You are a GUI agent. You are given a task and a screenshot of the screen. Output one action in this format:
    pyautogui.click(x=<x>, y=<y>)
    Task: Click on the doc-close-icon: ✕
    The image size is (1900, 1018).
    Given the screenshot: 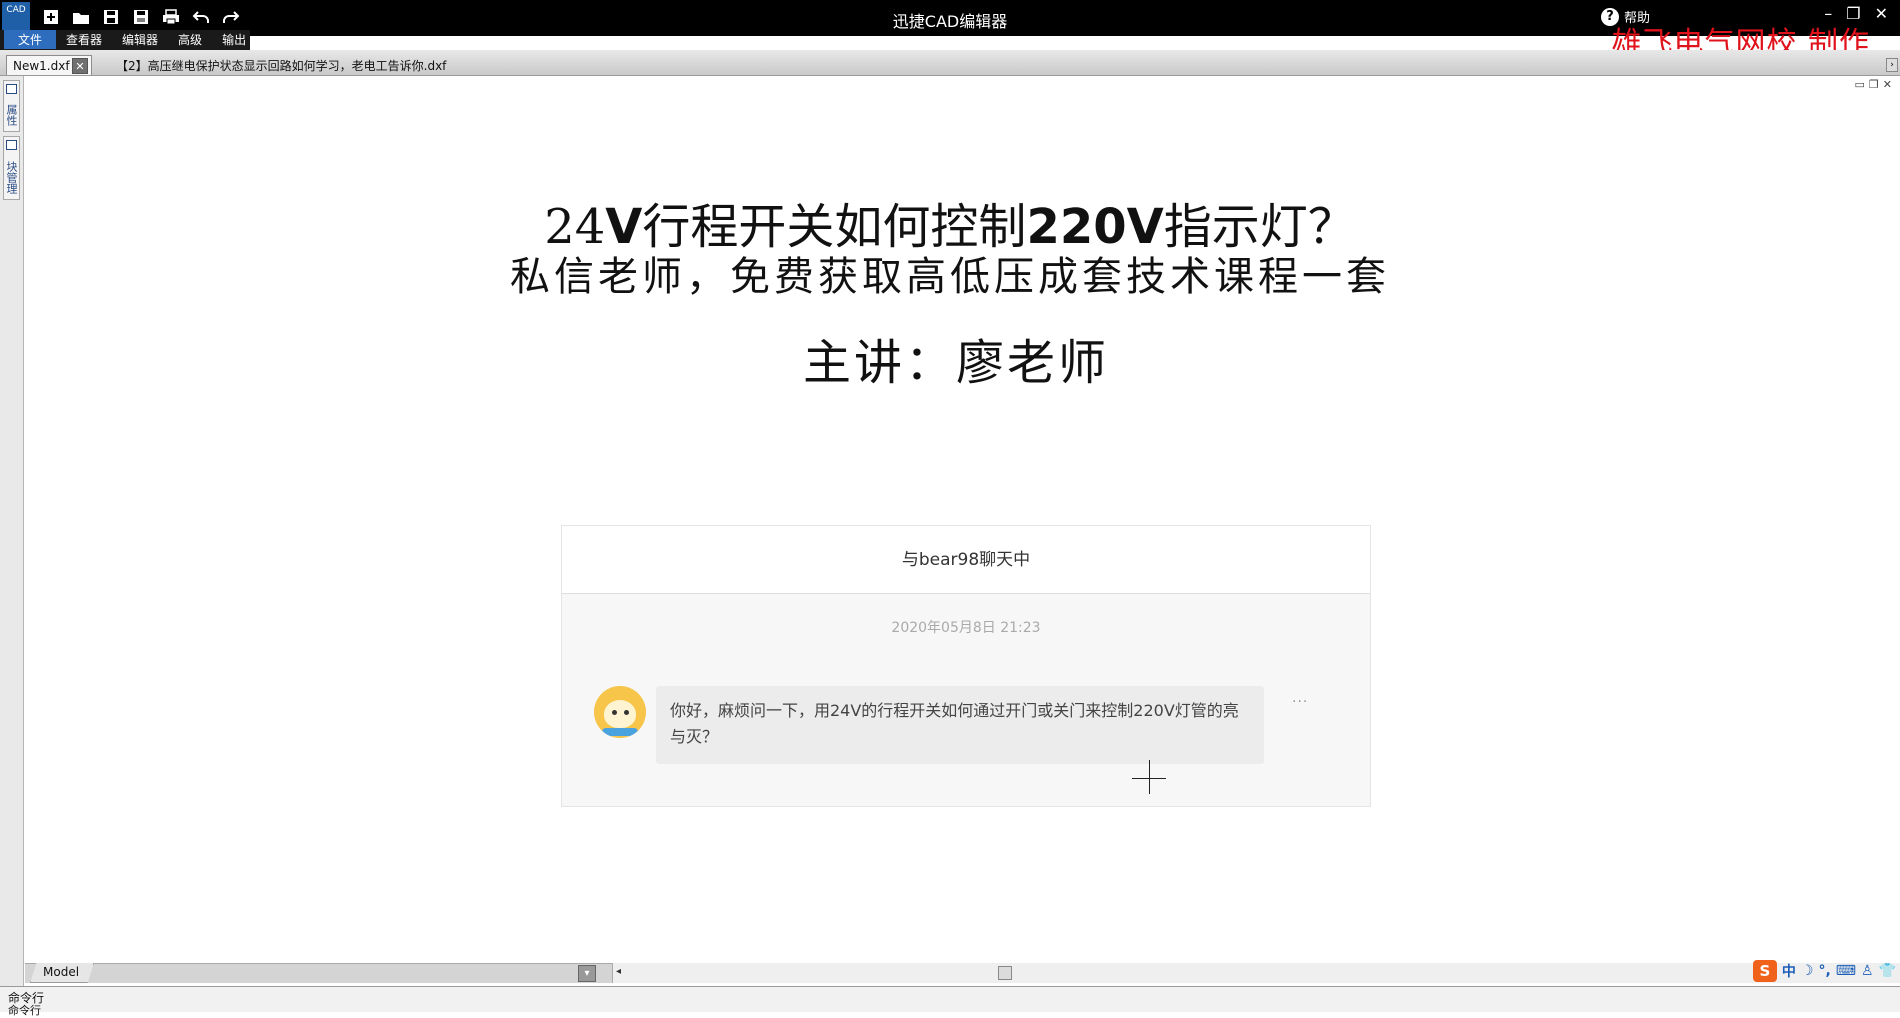 What is the action you would take?
    pyautogui.click(x=1887, y=84)
    